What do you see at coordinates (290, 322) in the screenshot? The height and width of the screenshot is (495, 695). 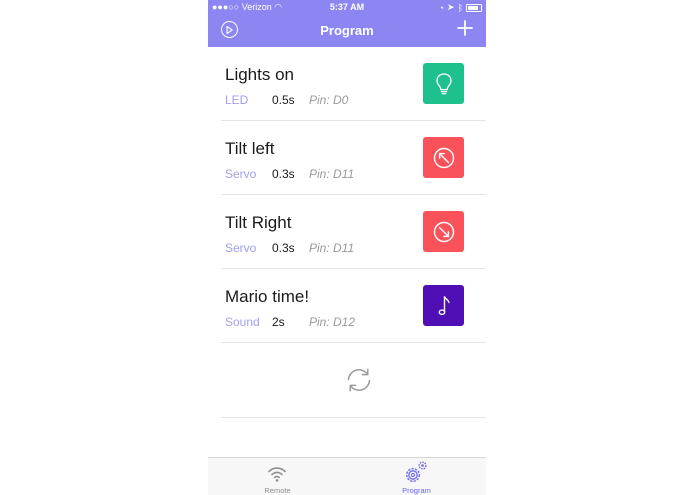 I see `item-meta: Sound 2s Pin: D12` at bounding box center [290, 322].